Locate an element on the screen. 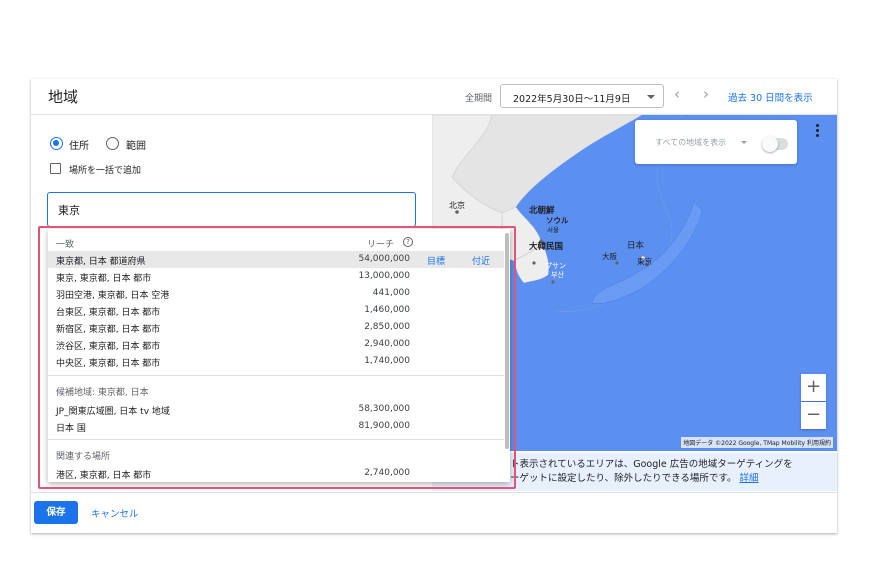  suggestion-row: 東京, 東京都, 日本 都市 13,000,000 is located at coordinates (276, 276).